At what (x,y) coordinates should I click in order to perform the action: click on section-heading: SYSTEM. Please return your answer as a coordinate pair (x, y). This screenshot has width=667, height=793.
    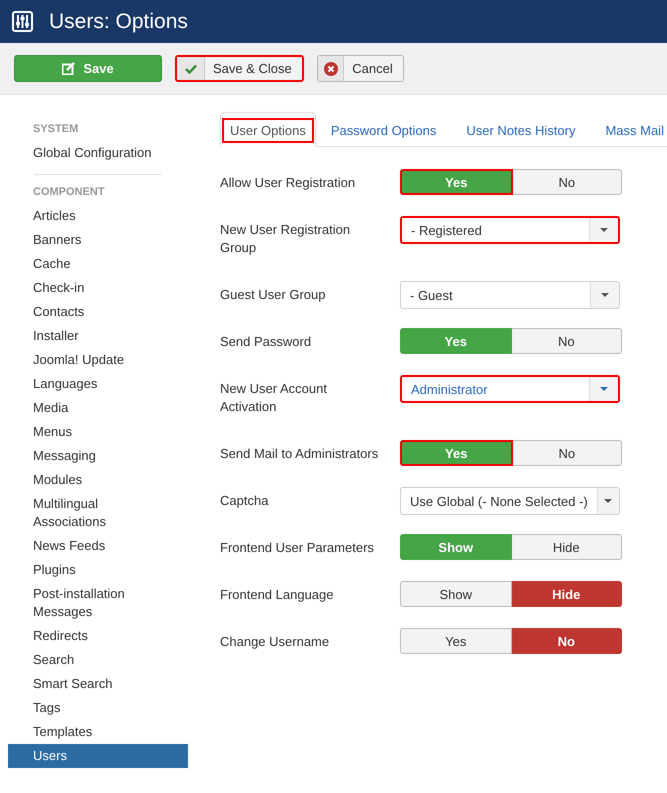
    Looking at the image, I should click on (56, 129).